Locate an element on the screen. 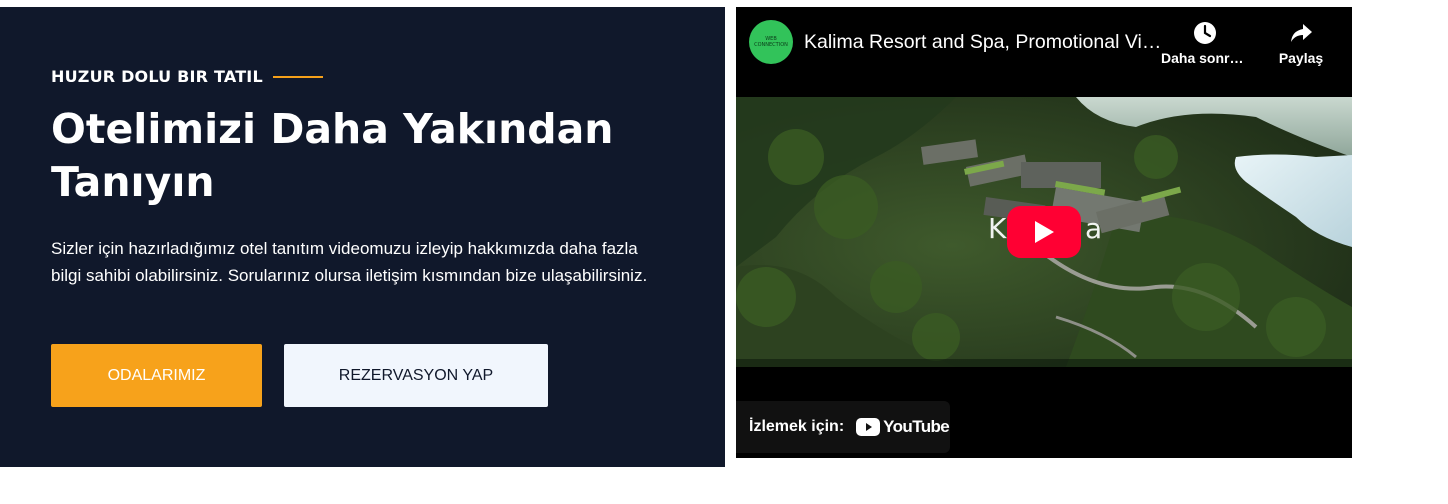 This screenshot has width=1448, height=504. video-overlay-text-left: K is located at coordinates (998, 228).